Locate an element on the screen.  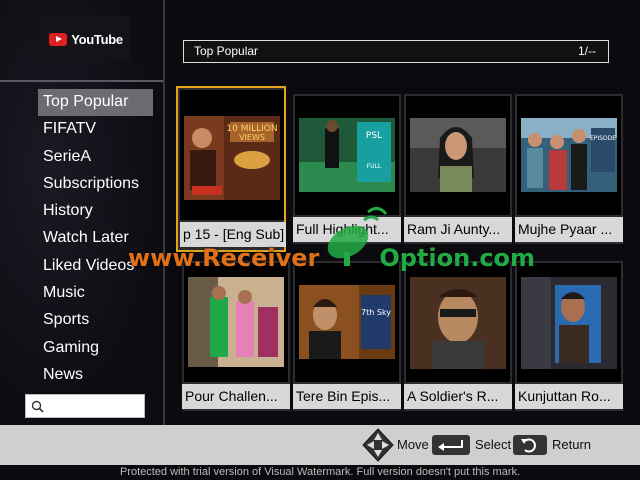
hint-return: Return is located at coordinates (572, 444).